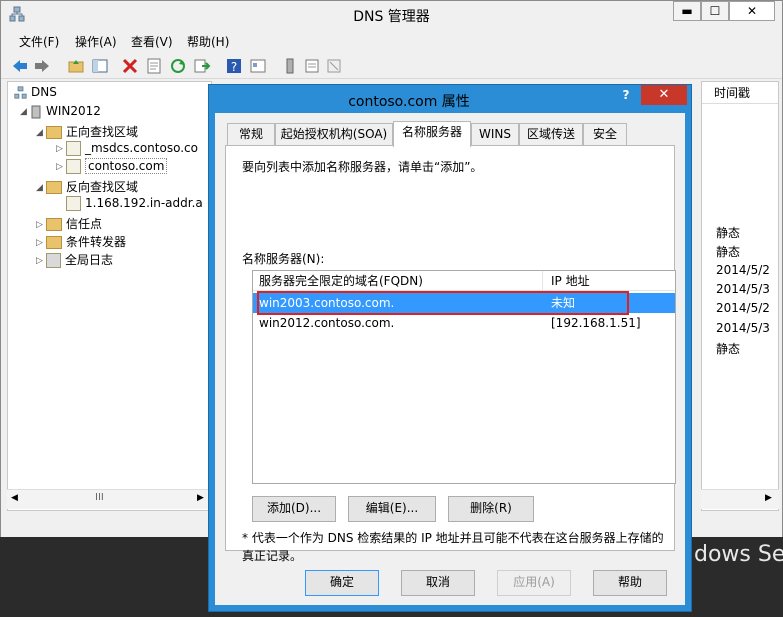 The width and height of the screenshot is (783, 617). I want to click on dialog-title: contoso.com 属性, so click(409, 102).